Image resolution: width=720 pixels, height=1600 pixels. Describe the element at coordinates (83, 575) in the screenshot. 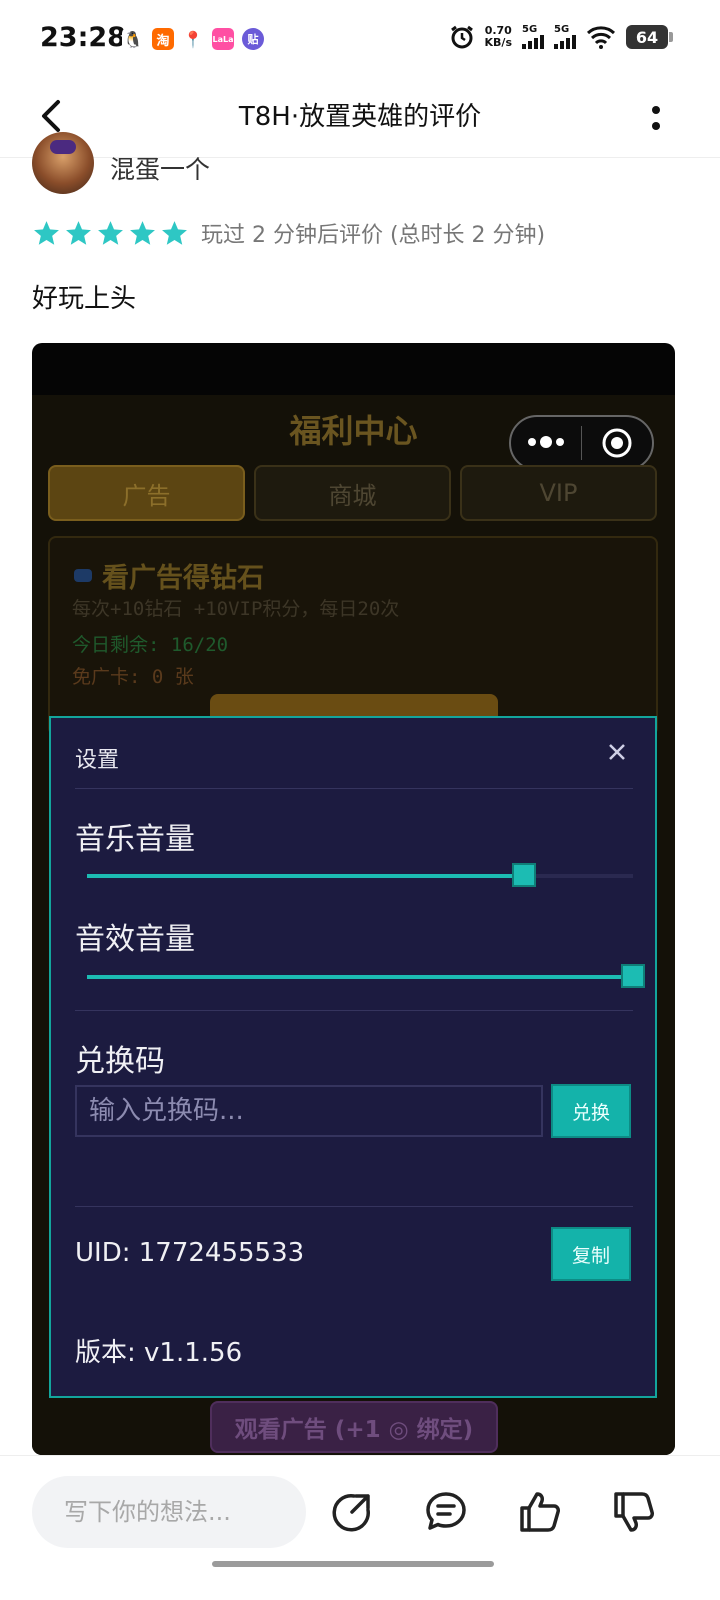

I see `diamond-icon` at that location.